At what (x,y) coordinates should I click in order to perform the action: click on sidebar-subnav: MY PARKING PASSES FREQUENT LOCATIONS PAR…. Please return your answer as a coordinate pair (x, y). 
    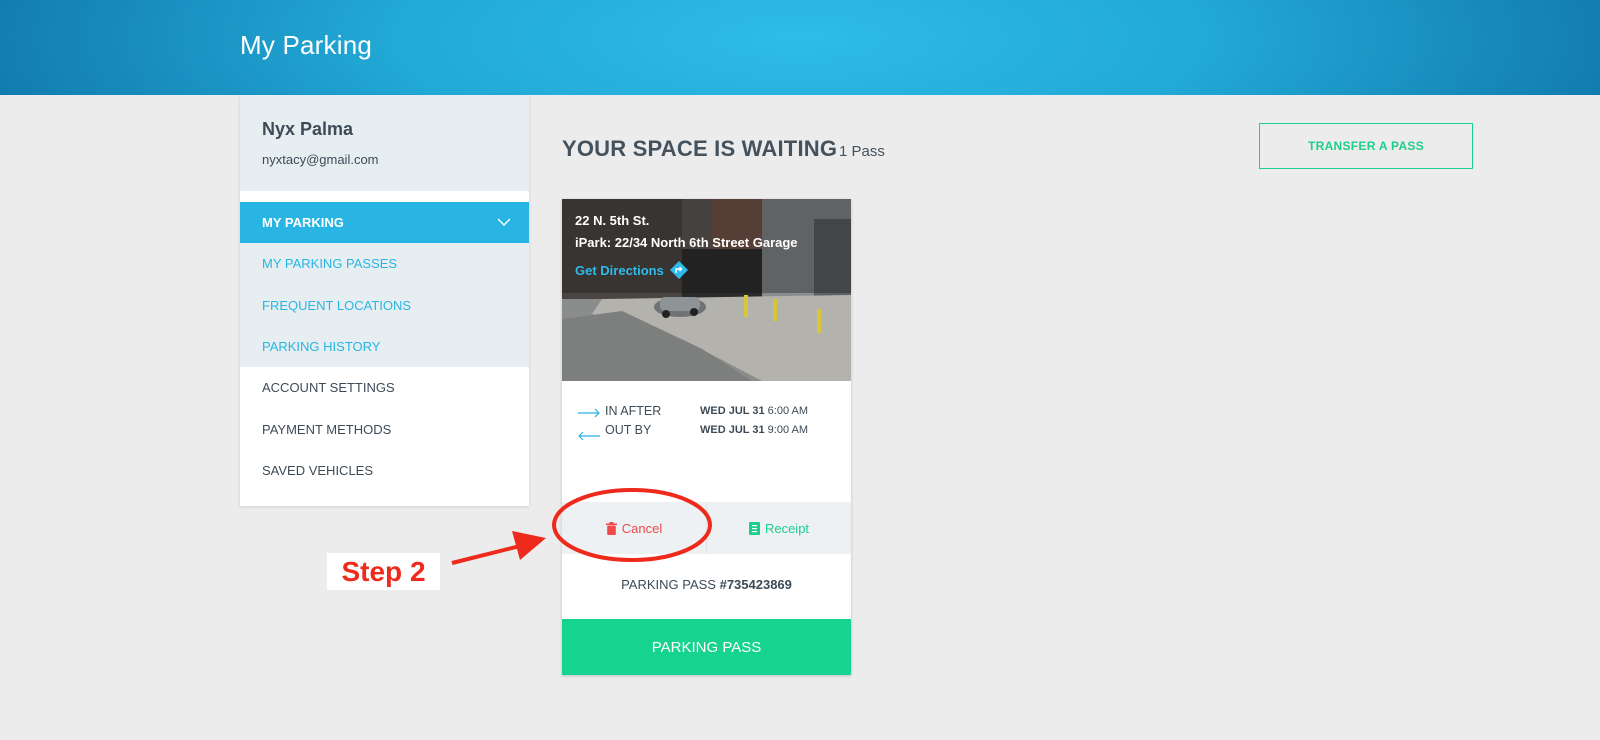
    Looking at the image, I should click on (384, 305).